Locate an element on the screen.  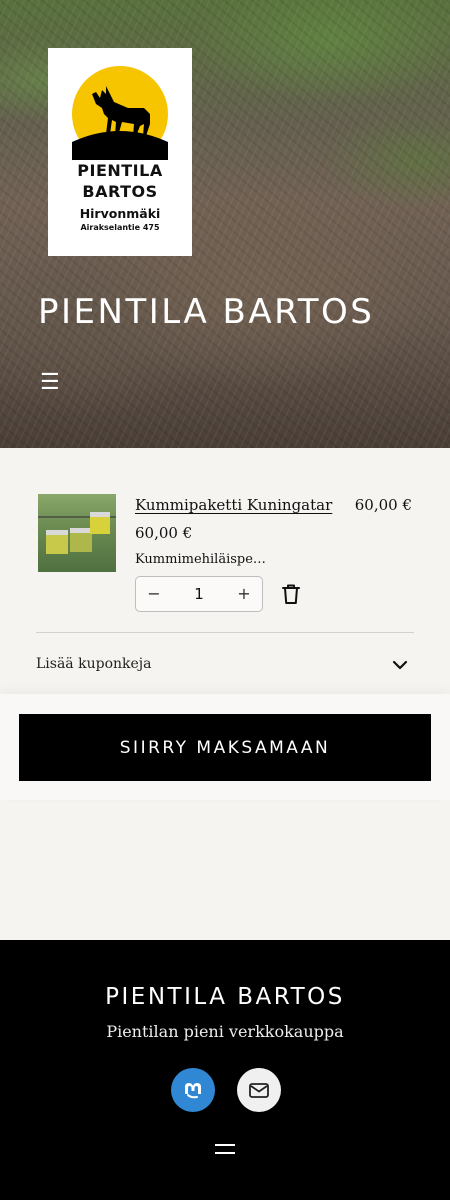
mastodon-link is located at coordinates (193, 1090).